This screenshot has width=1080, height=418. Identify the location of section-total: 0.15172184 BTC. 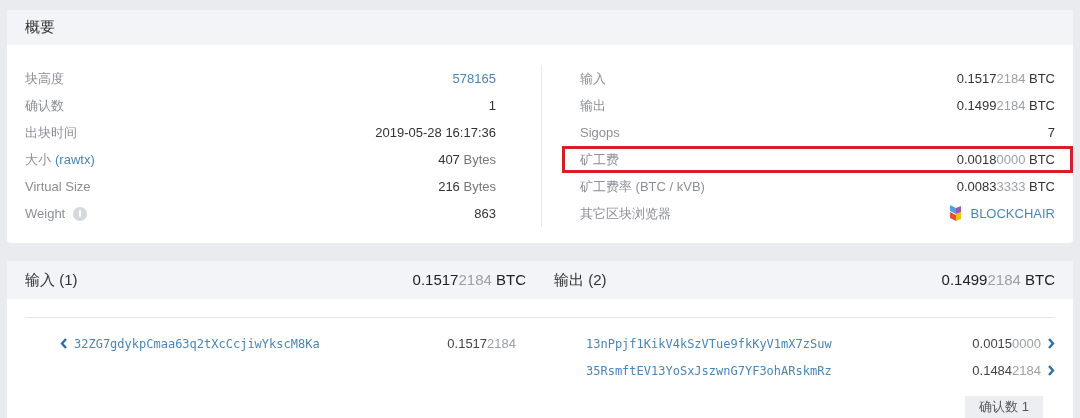
(469, 279).